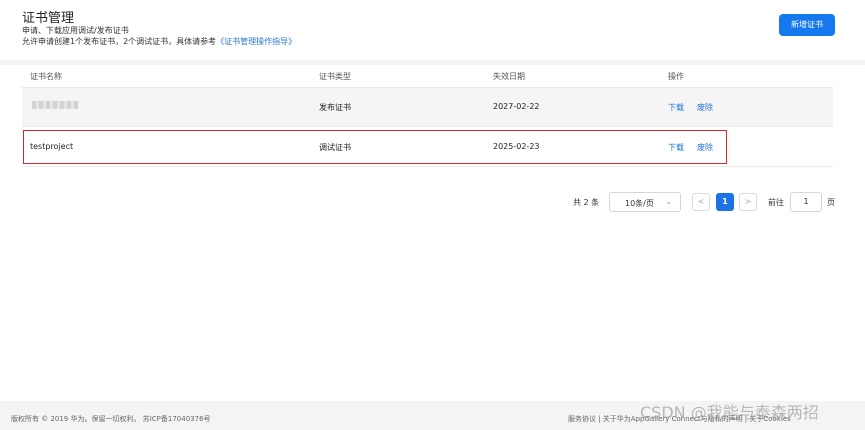 The height and width of the screenshot is (430, 865). What do you see at coordinates (111, 419) in the screenshot?
I see `copyright-text: 版权所有 © 2019 华为。保留一切权利。 苏ICP备17040376号` at bounding box center [111, 419].